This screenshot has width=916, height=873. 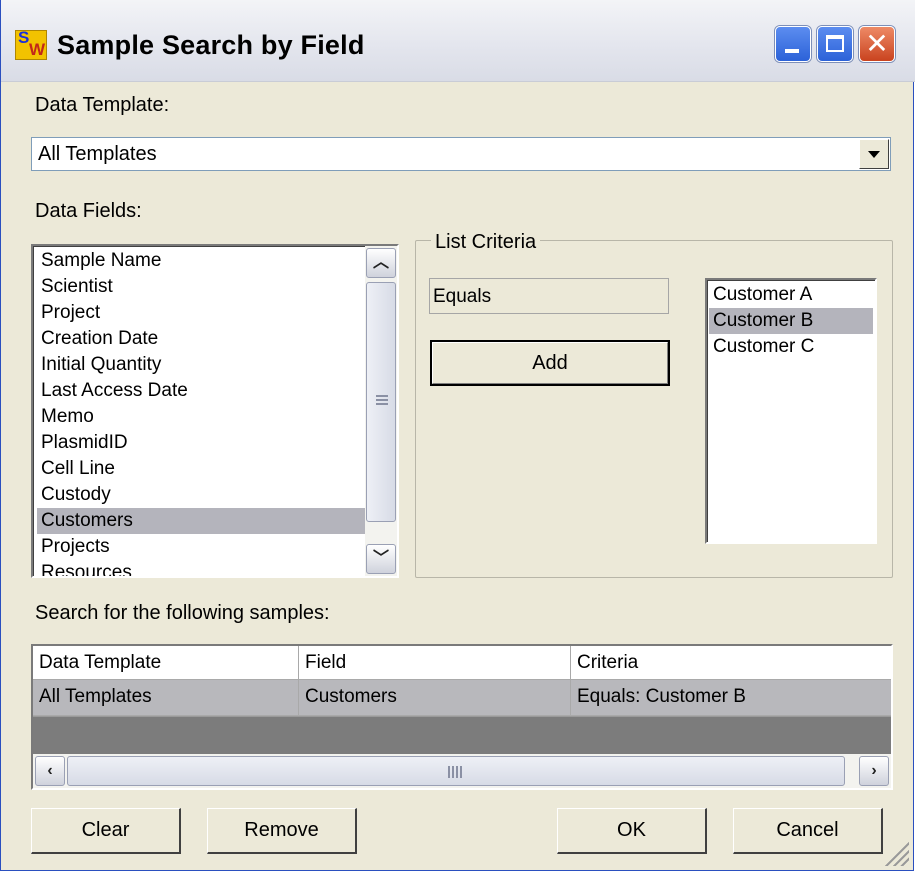 What do you see at coordinates (549, 296) in the screenshot?
I see `criteria-operator-field: Equals` at bounding box center [549, 296].